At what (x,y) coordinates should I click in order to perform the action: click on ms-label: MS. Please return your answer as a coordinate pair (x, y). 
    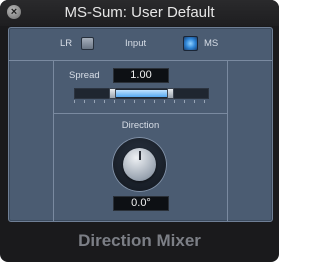
    Looking at the image, I should click on (211, 43).